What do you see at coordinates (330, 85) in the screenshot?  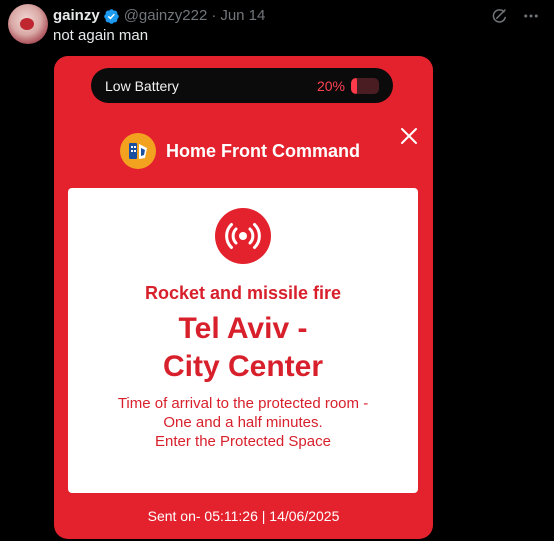 I see `battery-percent: 20%` at bounding box center [330, 85].